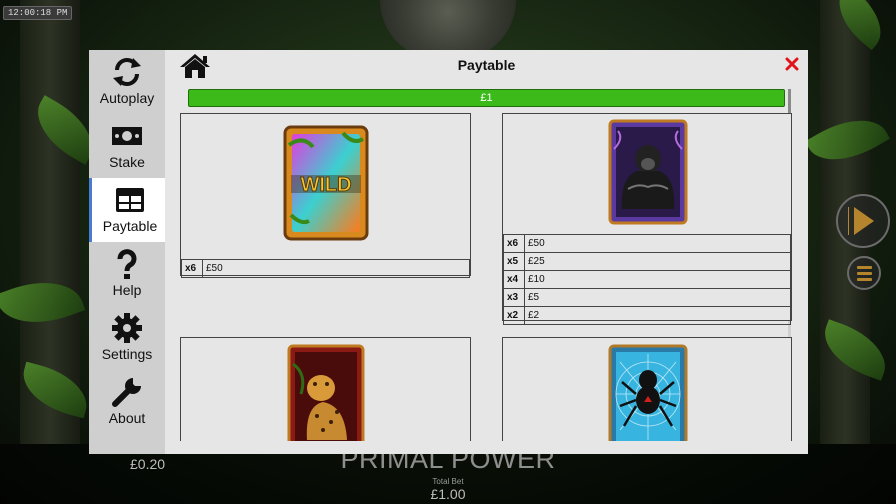 The height and width of the screenshot is (504, 896). I want to click on table-row: x2 £2, so click(647, 315).